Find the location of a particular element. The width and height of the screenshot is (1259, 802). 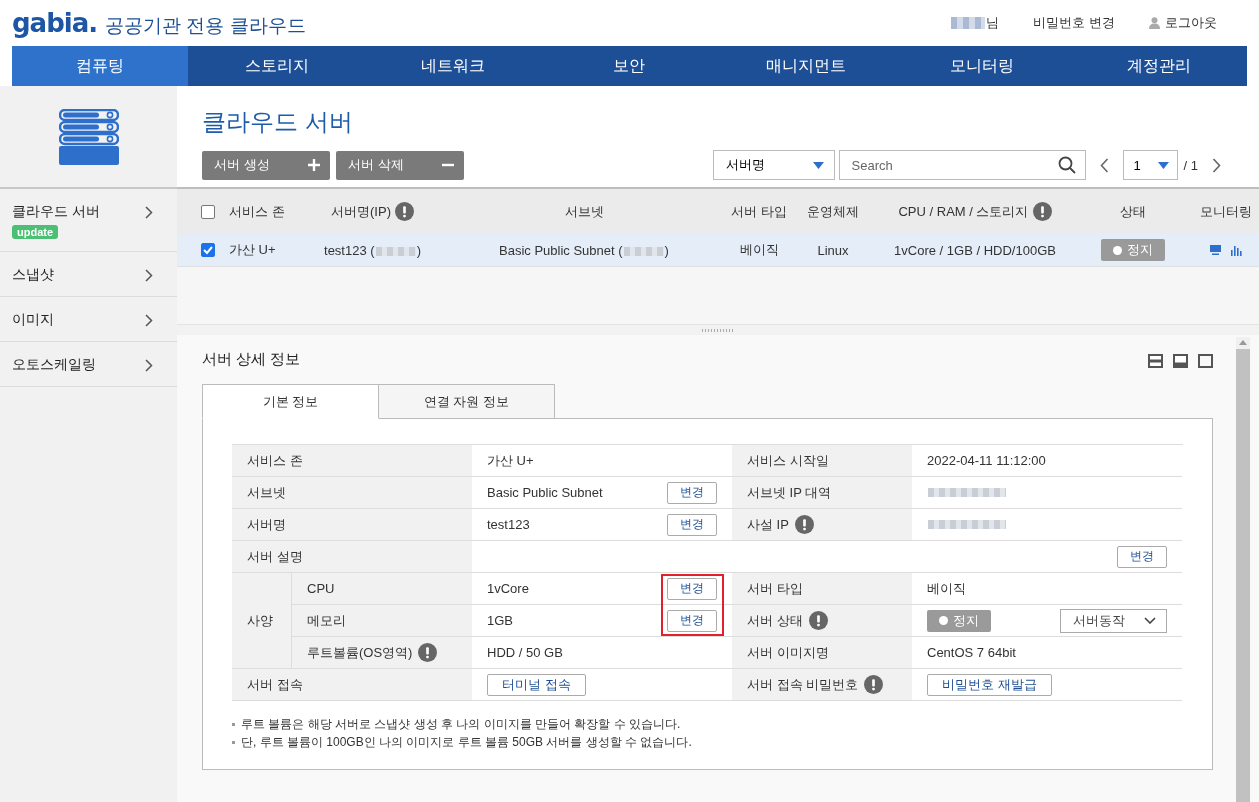

field-value: test123 is located at coordinates (508, 524).